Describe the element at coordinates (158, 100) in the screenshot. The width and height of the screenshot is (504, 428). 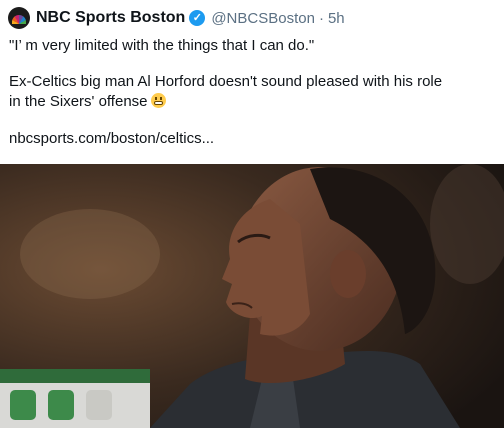
I see `grimacing-face-icon` at that location.